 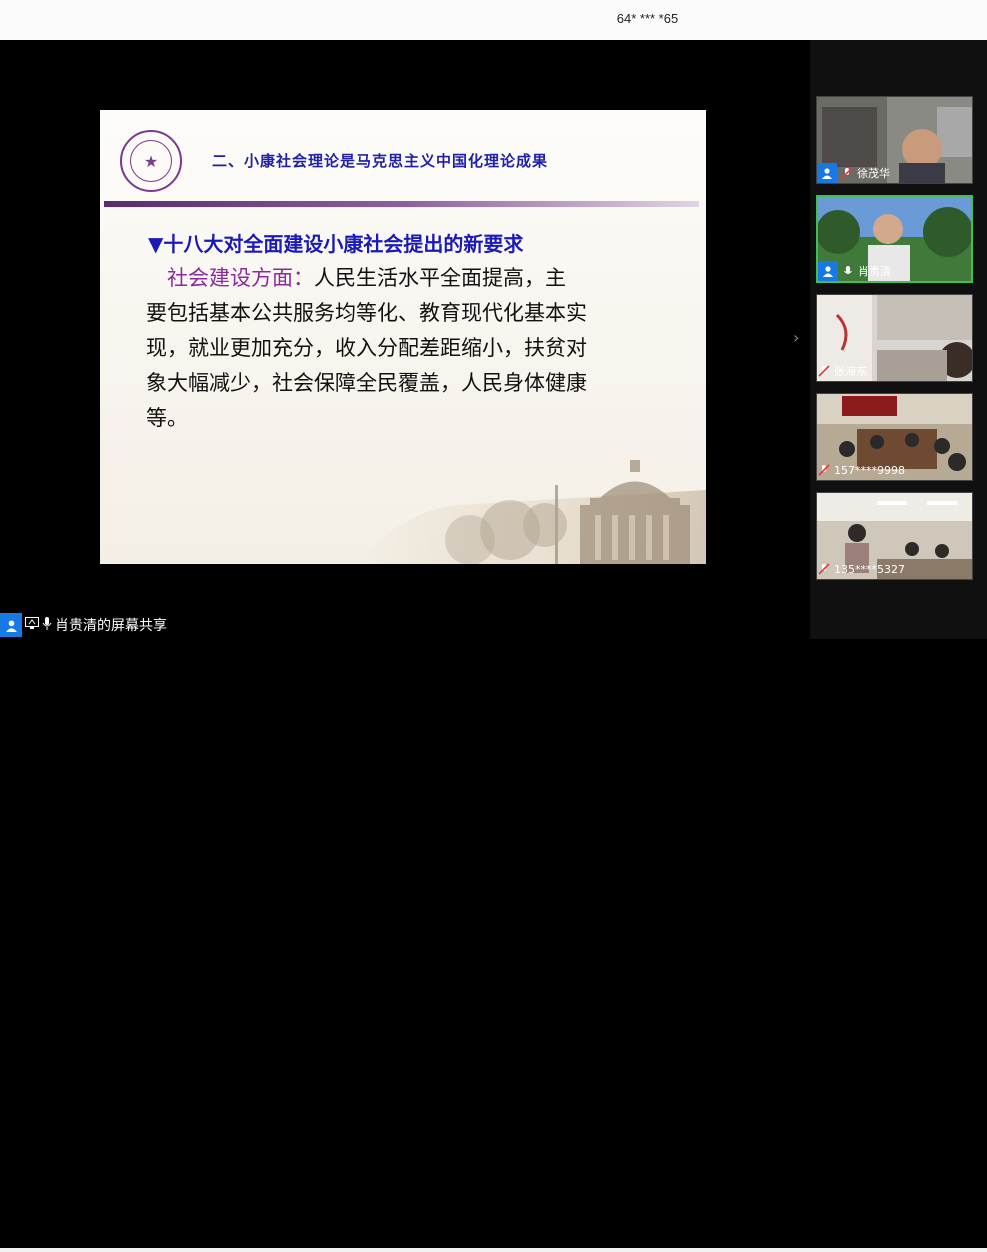 I want to click on participant-tile-active: 肖贵清, so click(x=894, y=239).